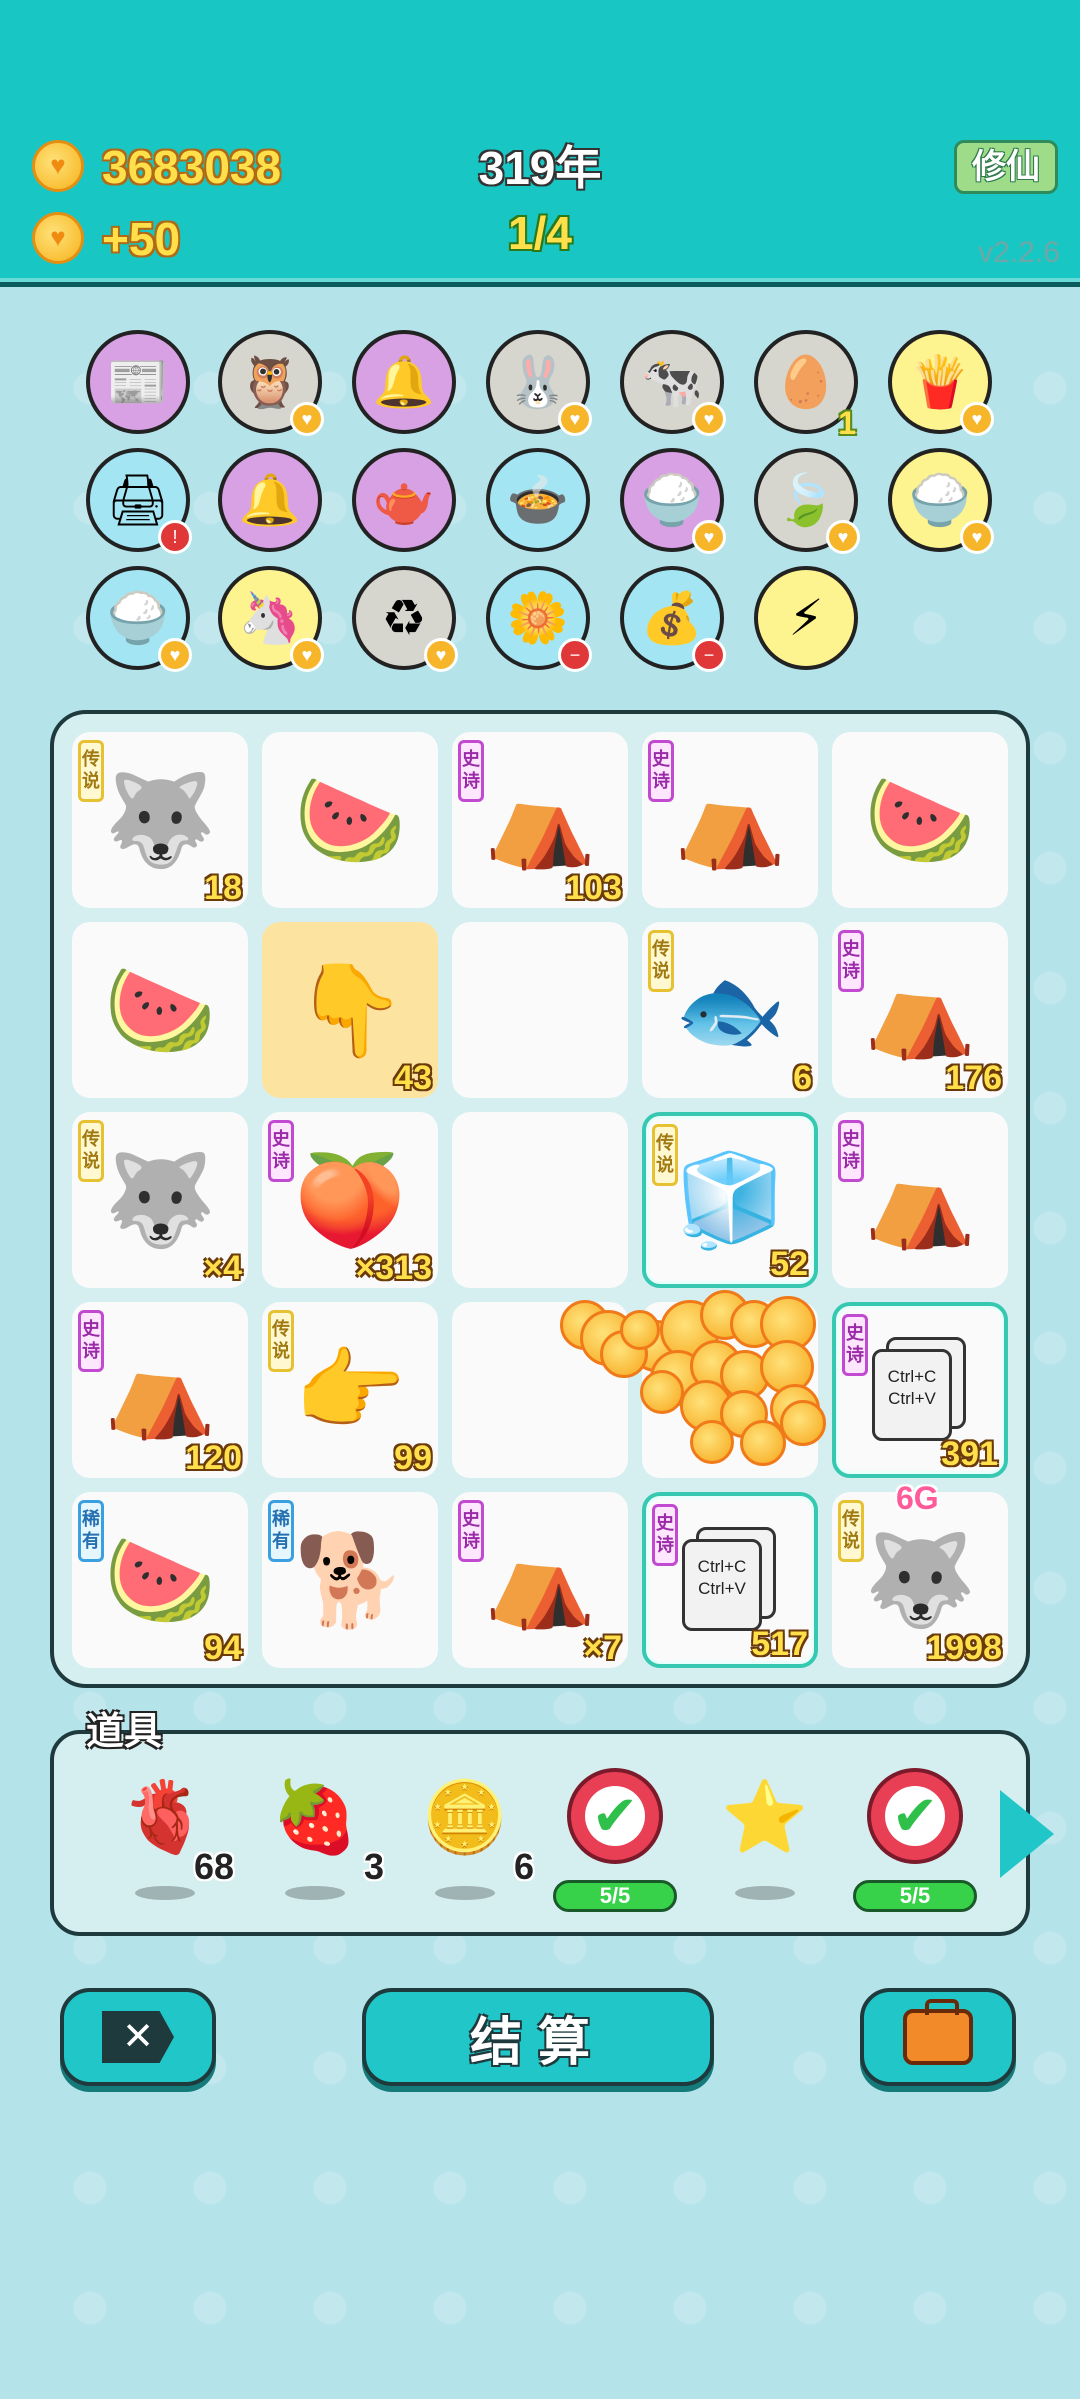 The image size is (1080, 2399). I want to click on fries-icon: 🍟 ♥, so click(941, 383).